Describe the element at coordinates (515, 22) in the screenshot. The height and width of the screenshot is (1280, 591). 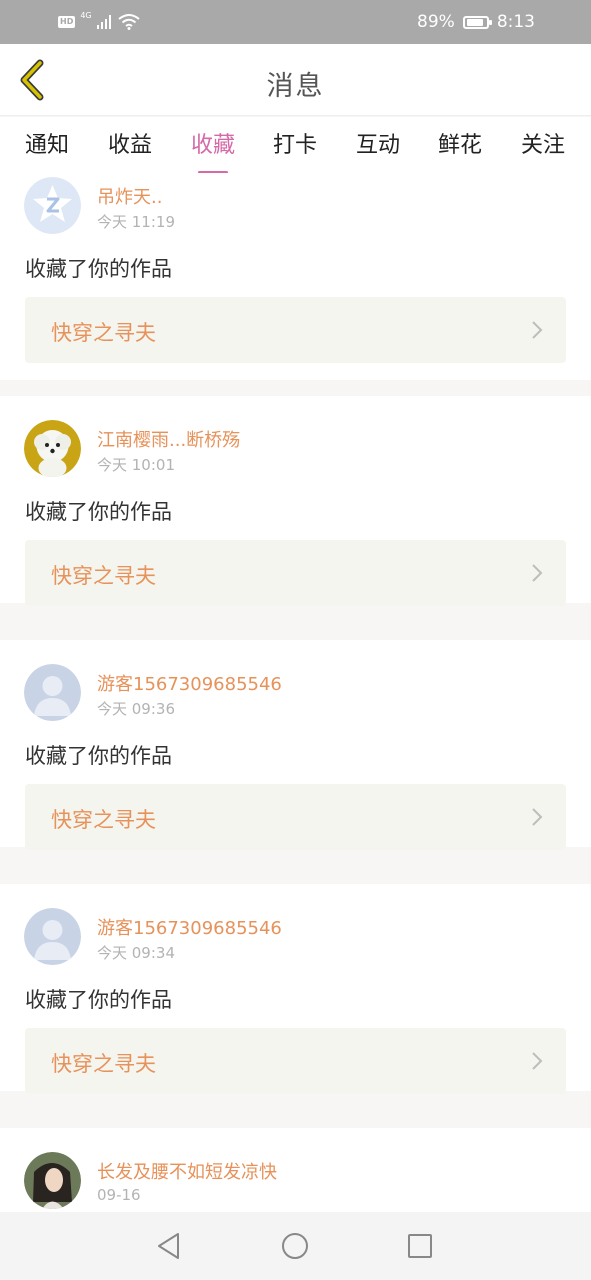
I see `clock: 8:13` at that location.